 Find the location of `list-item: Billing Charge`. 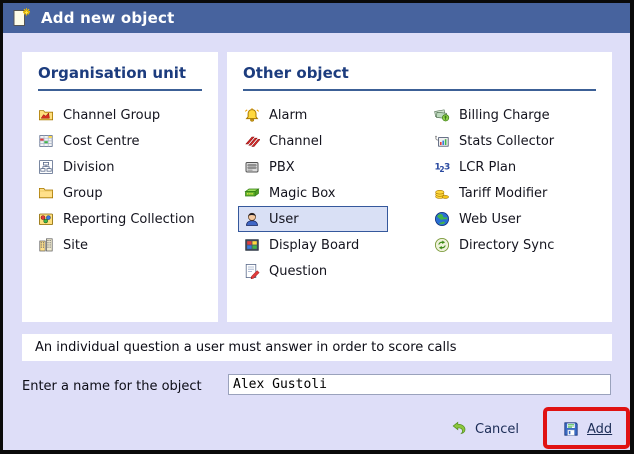

list-item: Billing Charge is located at coordinates (520, 115).